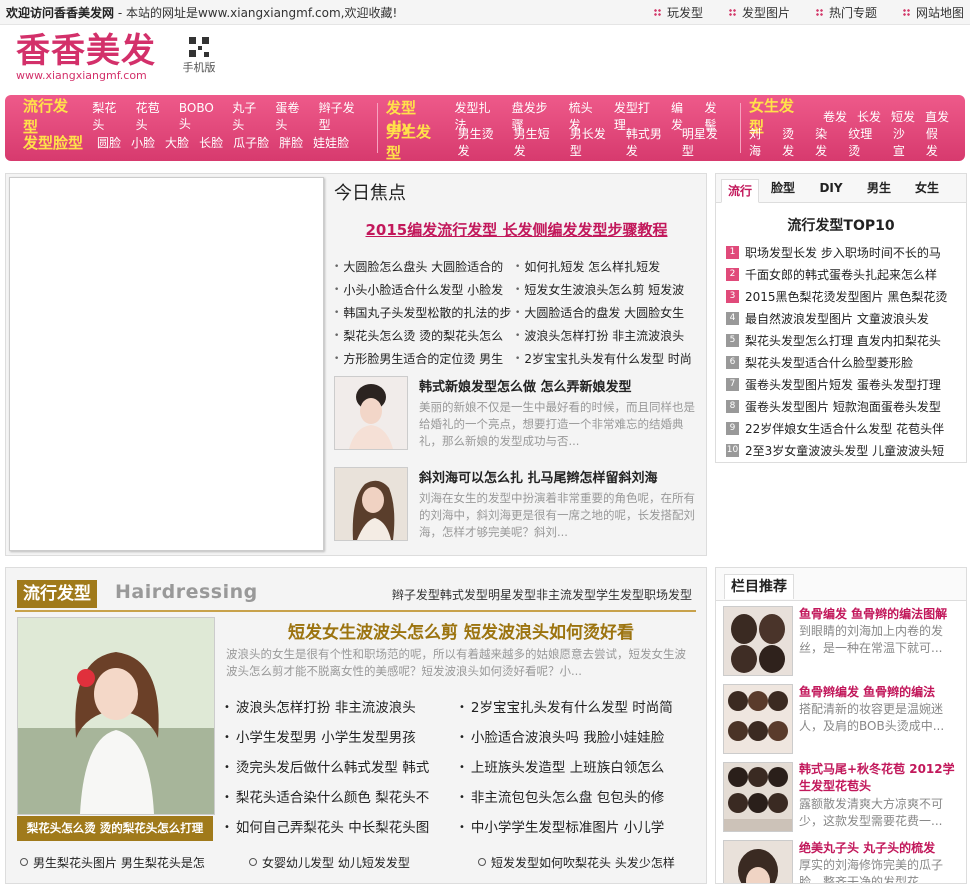 This screenshot has height=884, width=970. I want to click on logo-text: 香香美发, so click(91, 51).